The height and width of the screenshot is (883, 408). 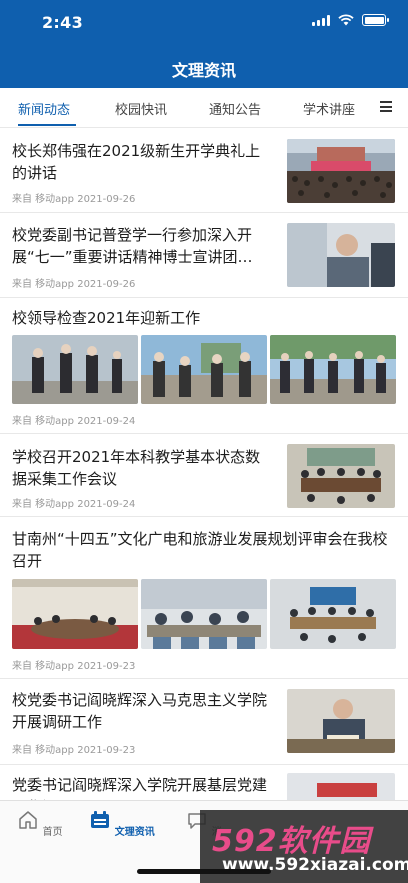 I want to click on status-icons, so click(x=350, y=20).